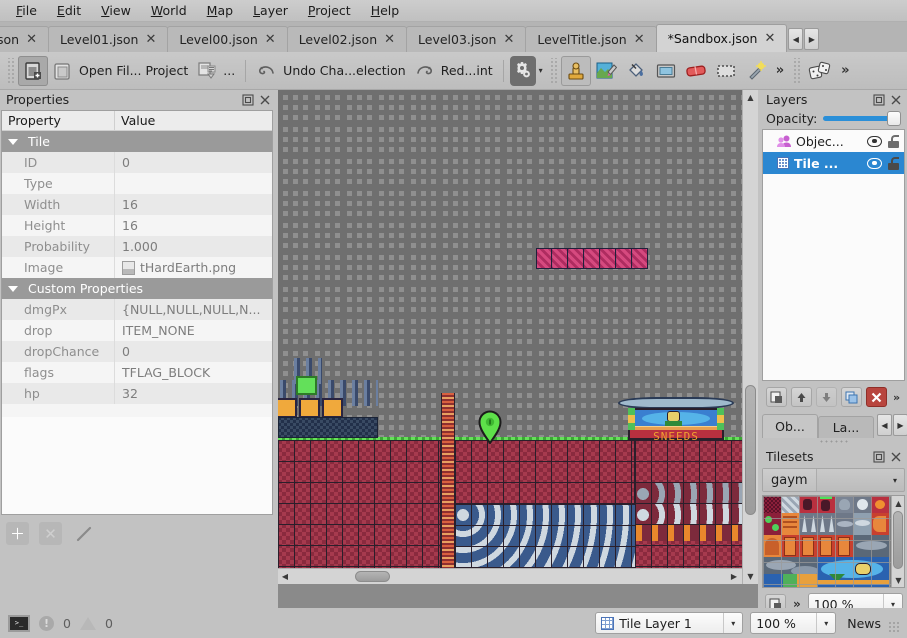 This screenshot has height=638, width=907. I want to click on tileset-view: ▲ ▼, so click(833, 541).